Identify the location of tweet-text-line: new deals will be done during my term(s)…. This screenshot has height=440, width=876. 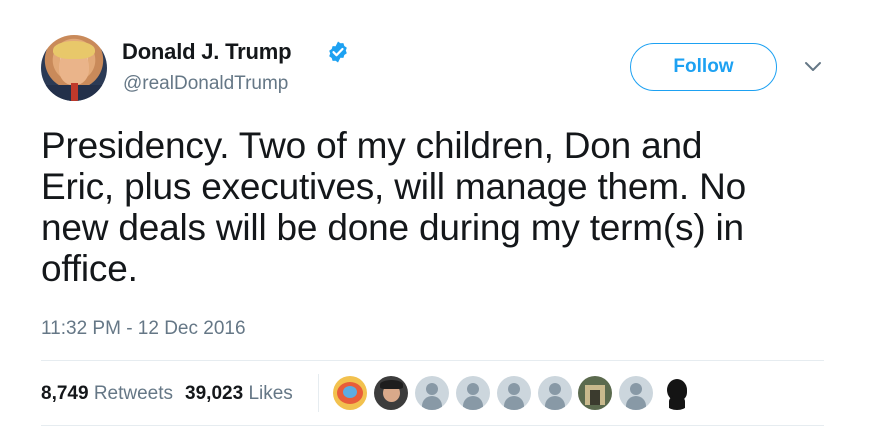
(392, 227).